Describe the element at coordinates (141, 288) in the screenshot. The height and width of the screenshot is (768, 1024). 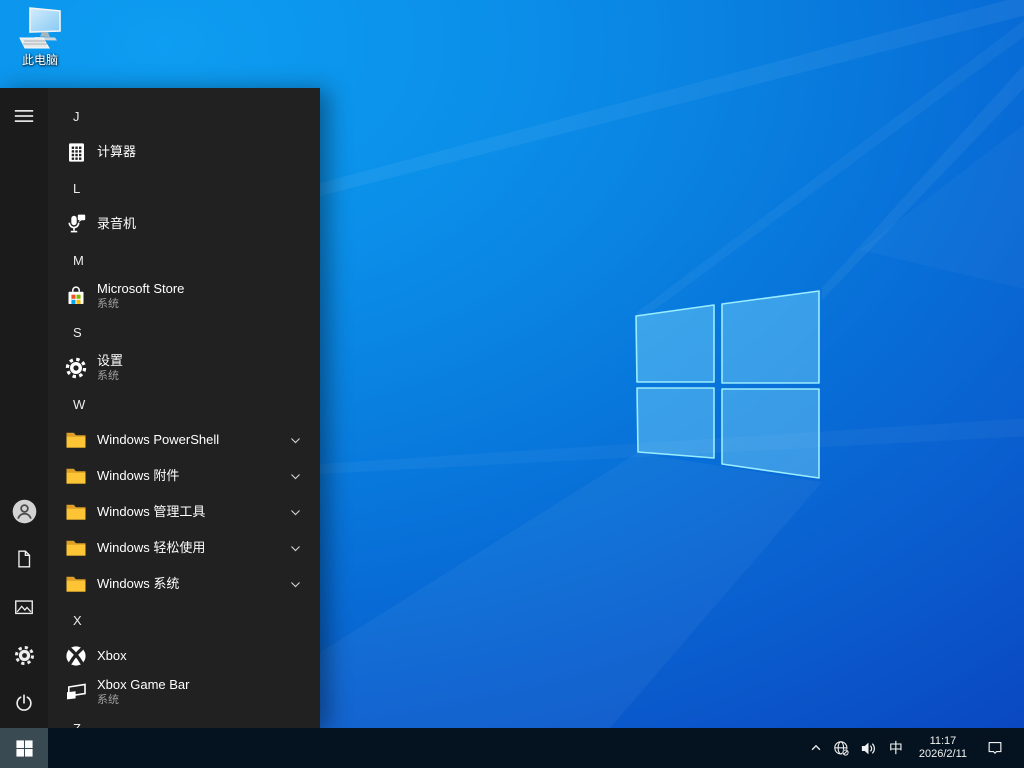
I see `item-title: Microsoft Store` at that location.